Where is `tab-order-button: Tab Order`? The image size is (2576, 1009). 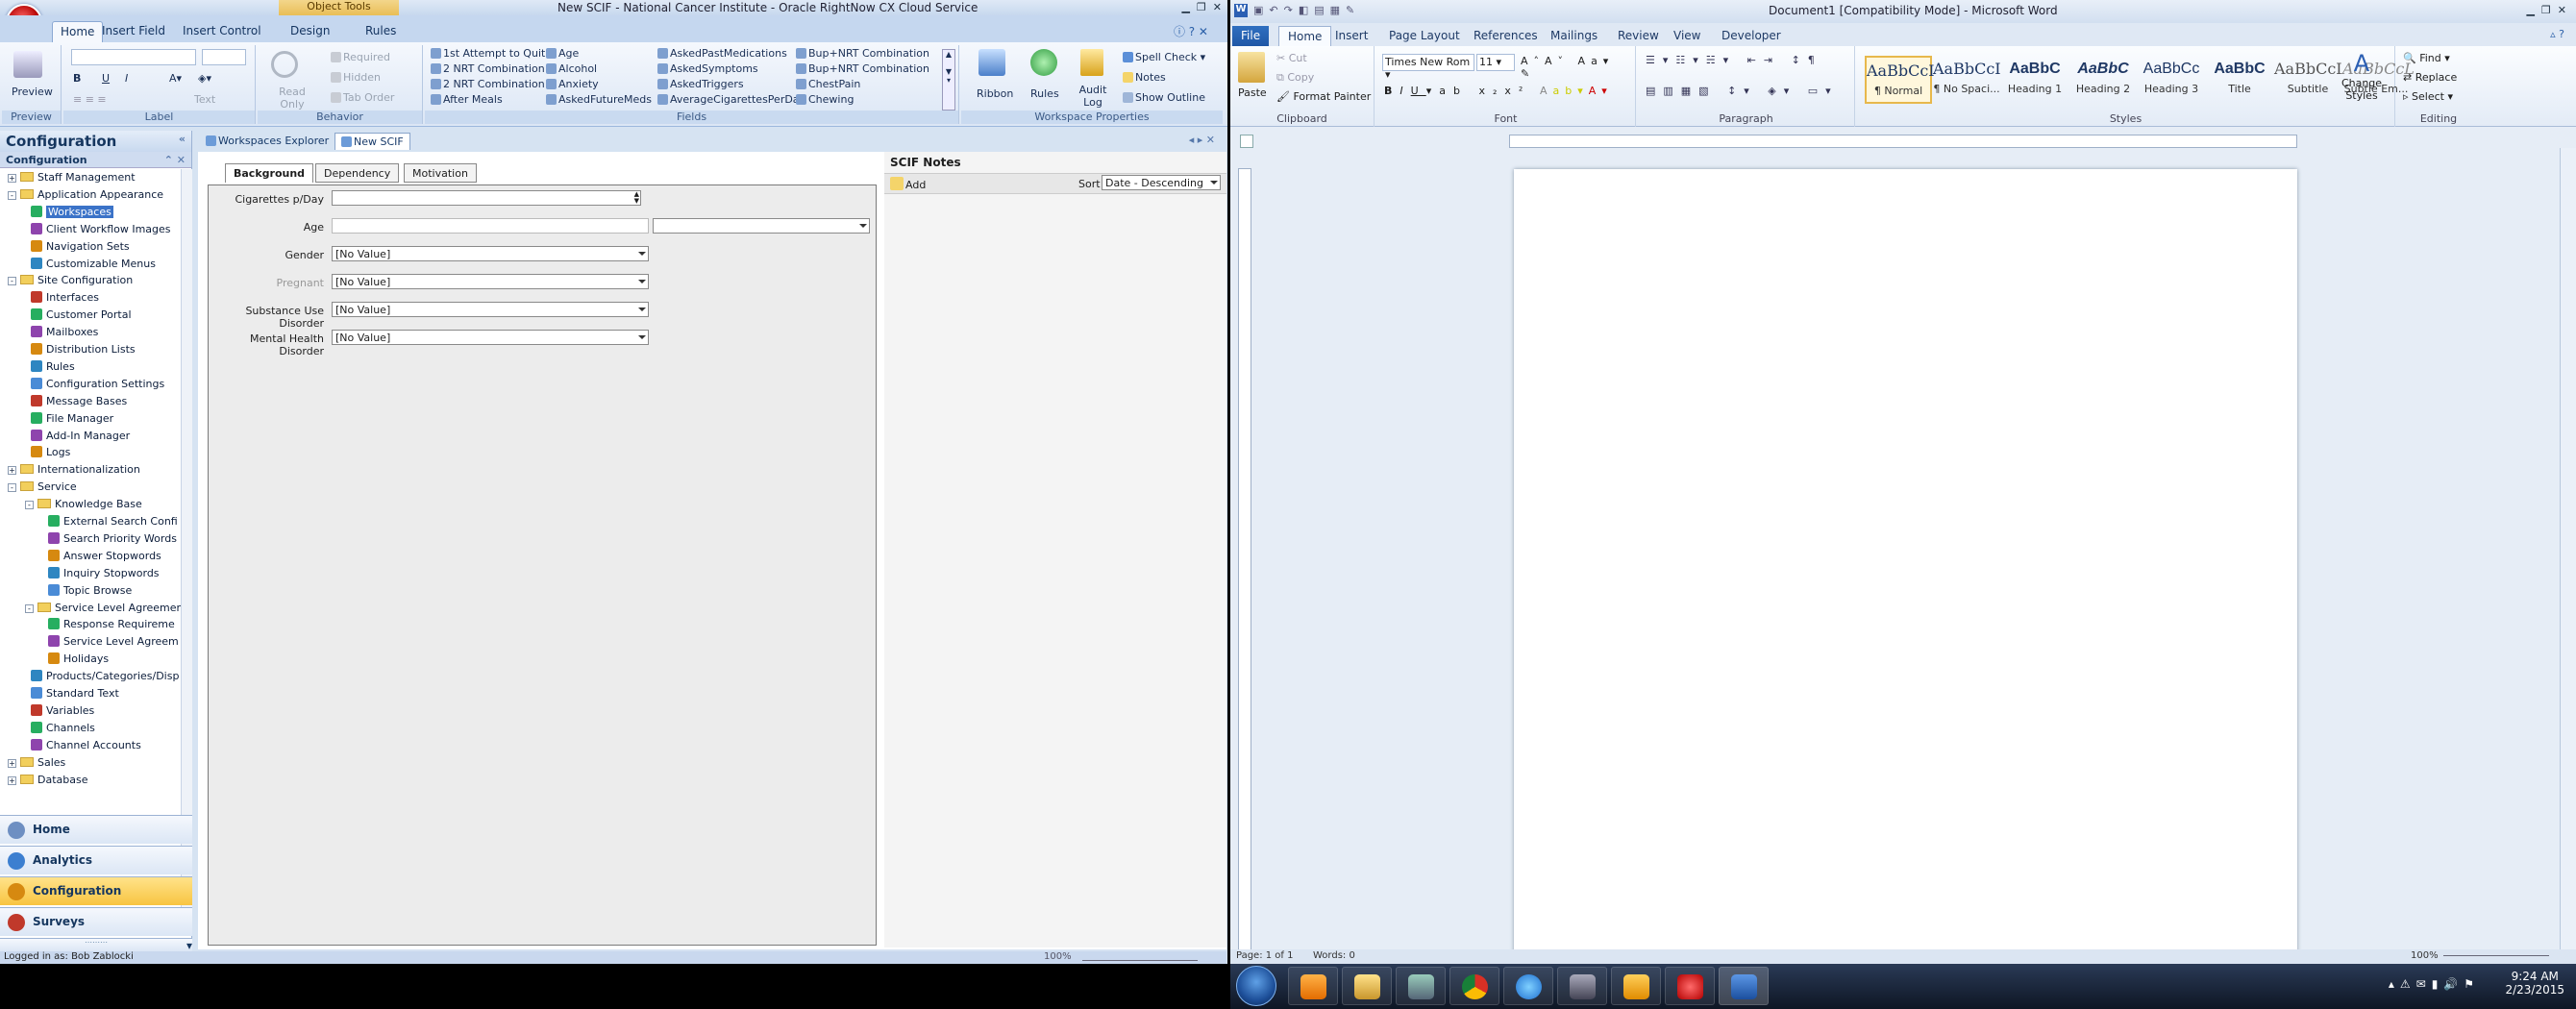 tab-order-button: Tab Order is located at coordinates (363, 98).